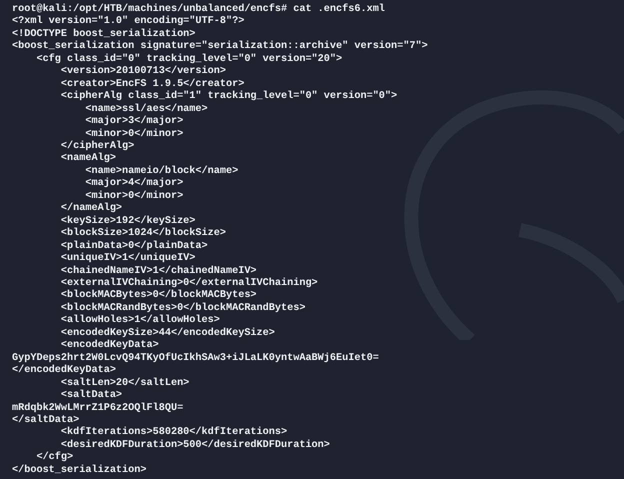 This screenshot has height=479, width=624. What do you see at coordinates (91, 209) in the screenshot?
I see `terminal-line: </nameAlg>` at bounding box center [91, 209].